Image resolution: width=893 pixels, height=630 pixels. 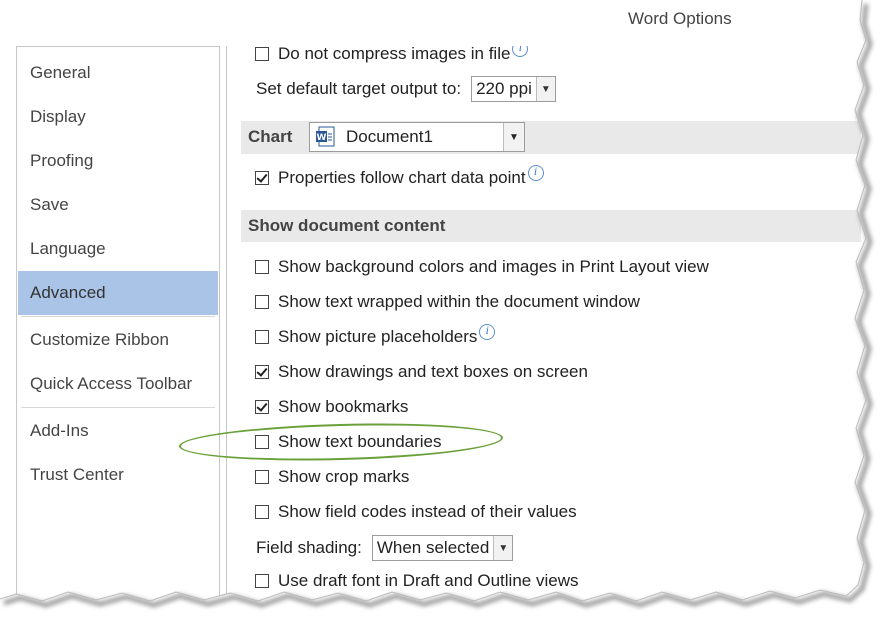 I want to click on option-label: Show drawings and text boxes on screen, so click(x=433, y=371).